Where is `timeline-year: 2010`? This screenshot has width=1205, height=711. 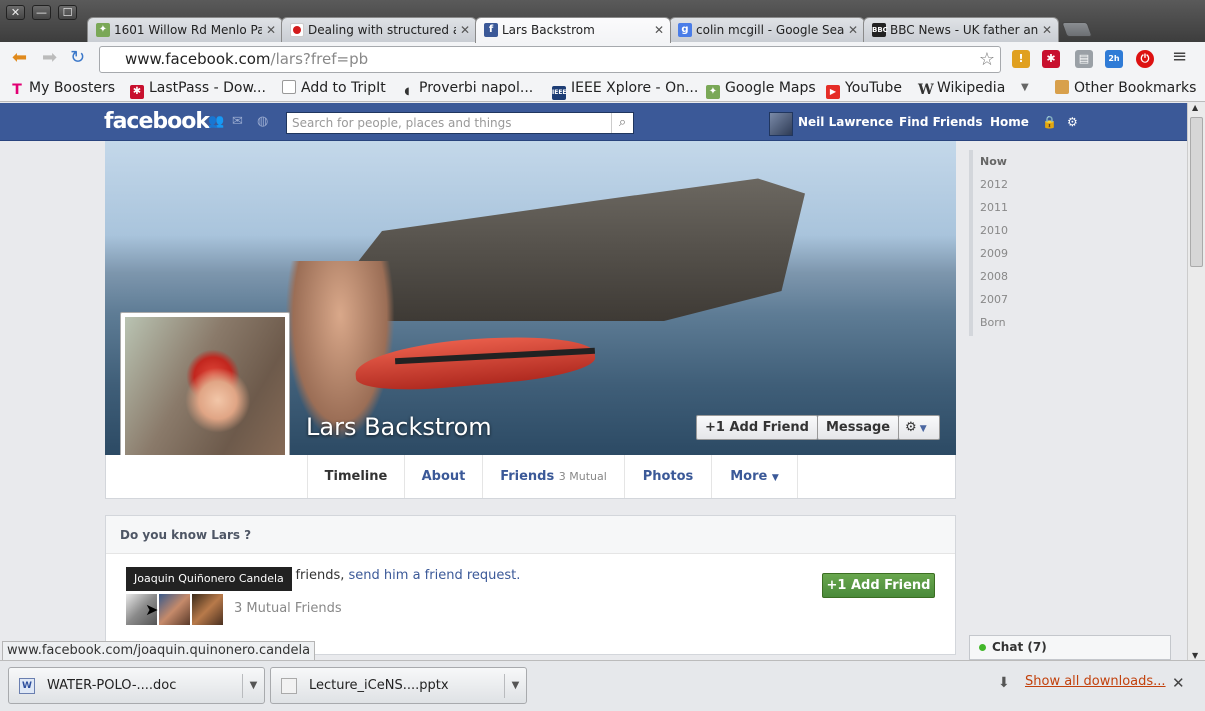 timeline-year: 2010 is located at coordinates (994, 230).